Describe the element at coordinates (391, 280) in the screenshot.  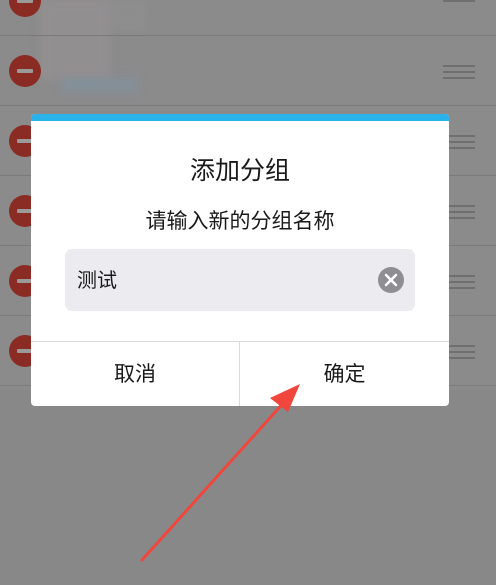
I see `clear-icon` at that location.